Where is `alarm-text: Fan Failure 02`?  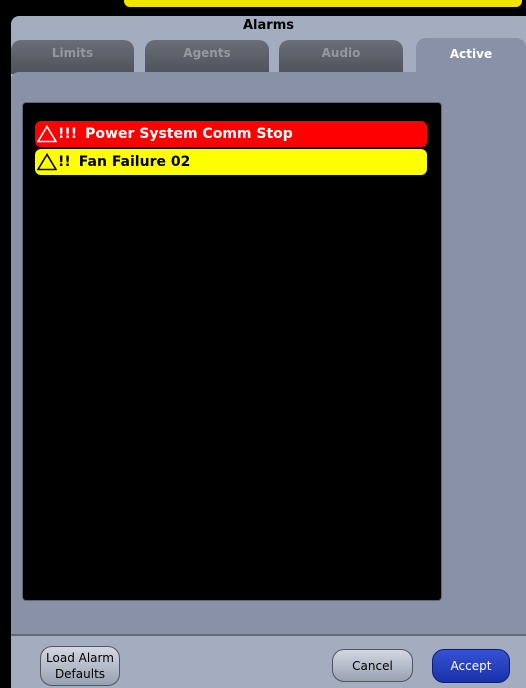
alarm-text: Fan Failure 02 is located at coordinates (134, 162).